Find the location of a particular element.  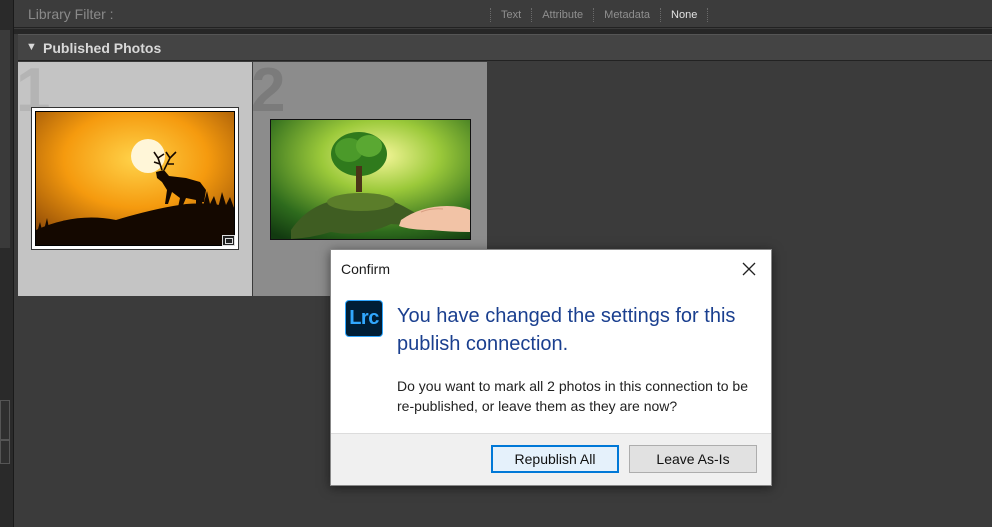

photo-thumbnail-deer is located at coordinates (135, 178).